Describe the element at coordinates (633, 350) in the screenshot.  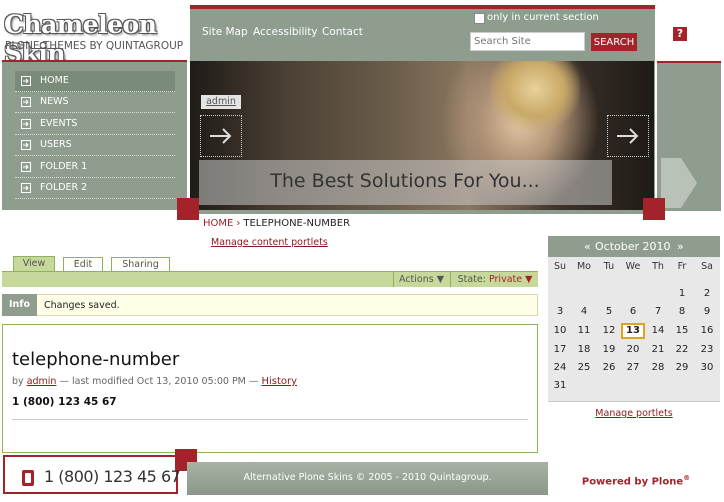
I see `calendar-day: 20` at that location.